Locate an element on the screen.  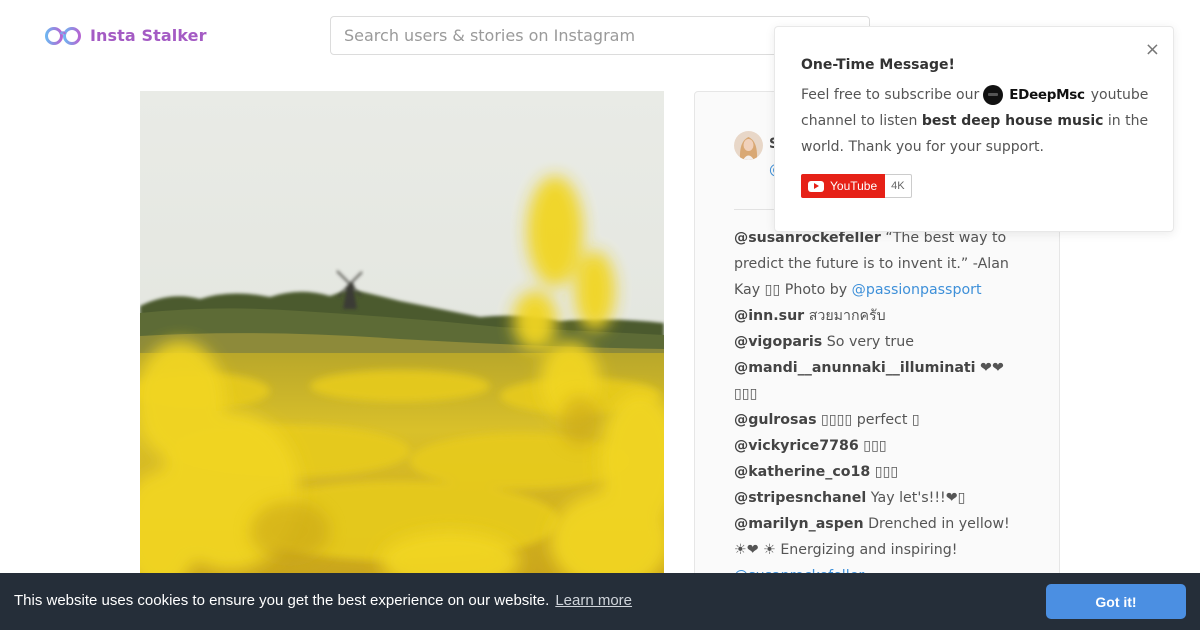
glasses-logo-icon is located at coordinates (63, 36).